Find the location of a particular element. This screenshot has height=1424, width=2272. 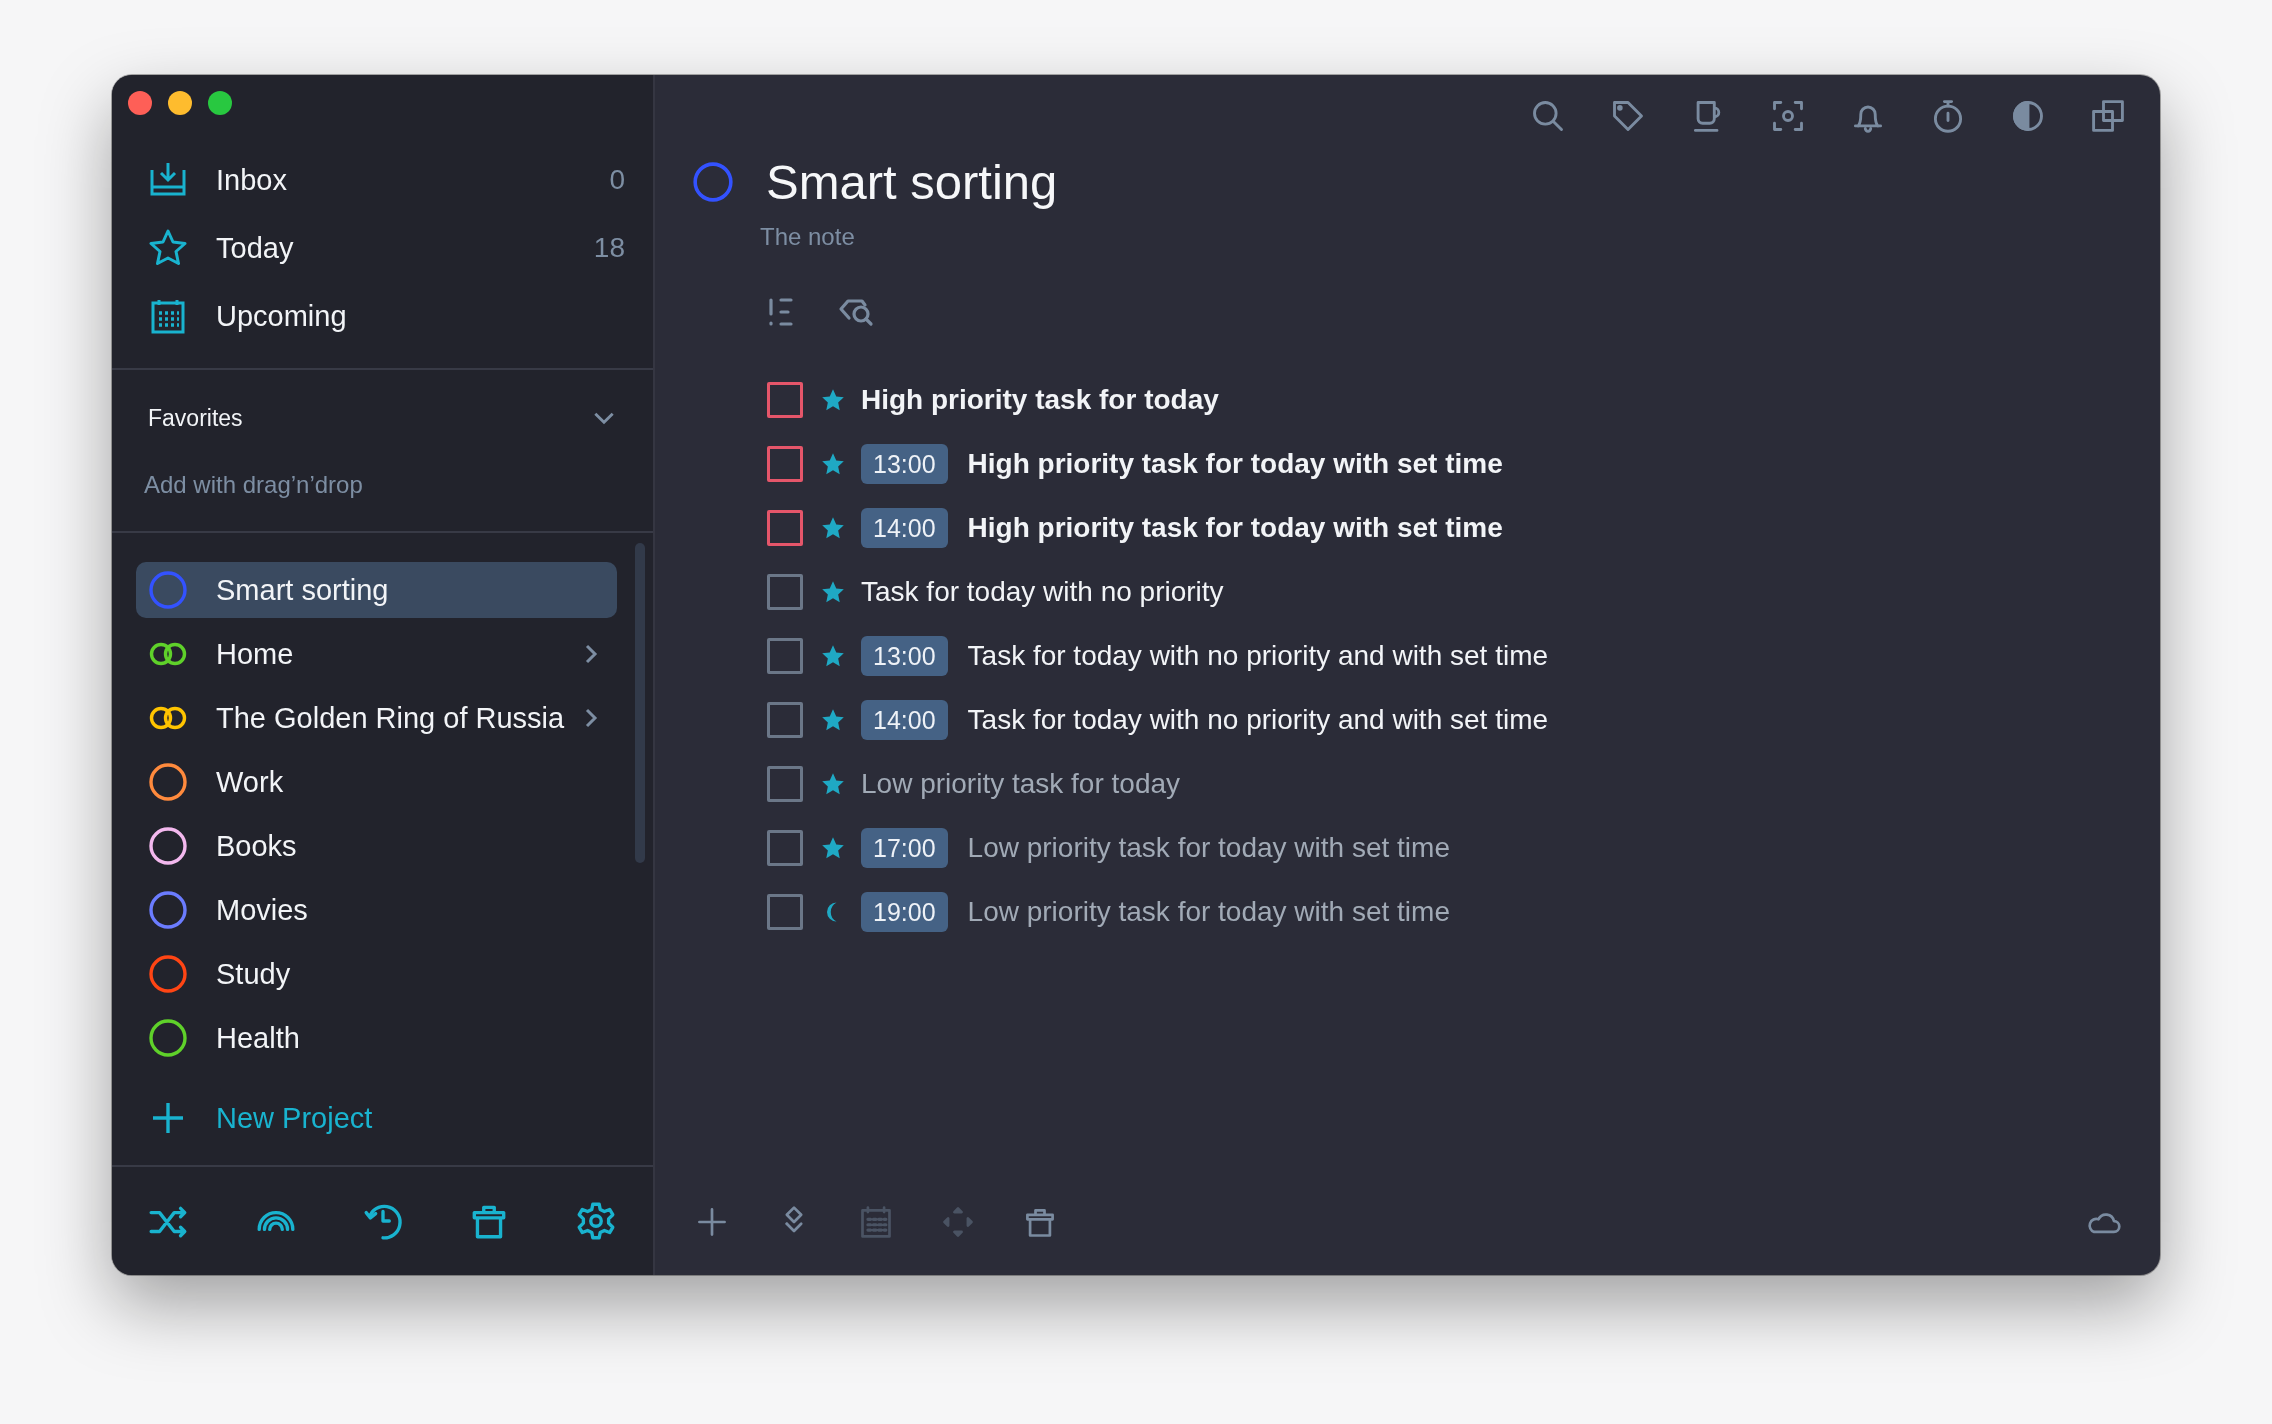

task-row: 19:00 Low priority task for today with set time is located at coordinates (1463, 912).